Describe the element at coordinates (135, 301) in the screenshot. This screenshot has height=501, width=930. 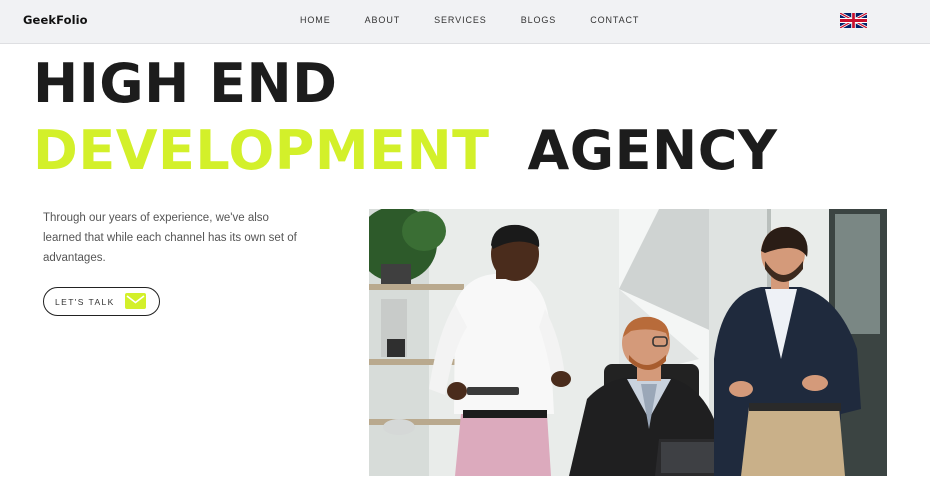
I see `mail-icon` at that location.